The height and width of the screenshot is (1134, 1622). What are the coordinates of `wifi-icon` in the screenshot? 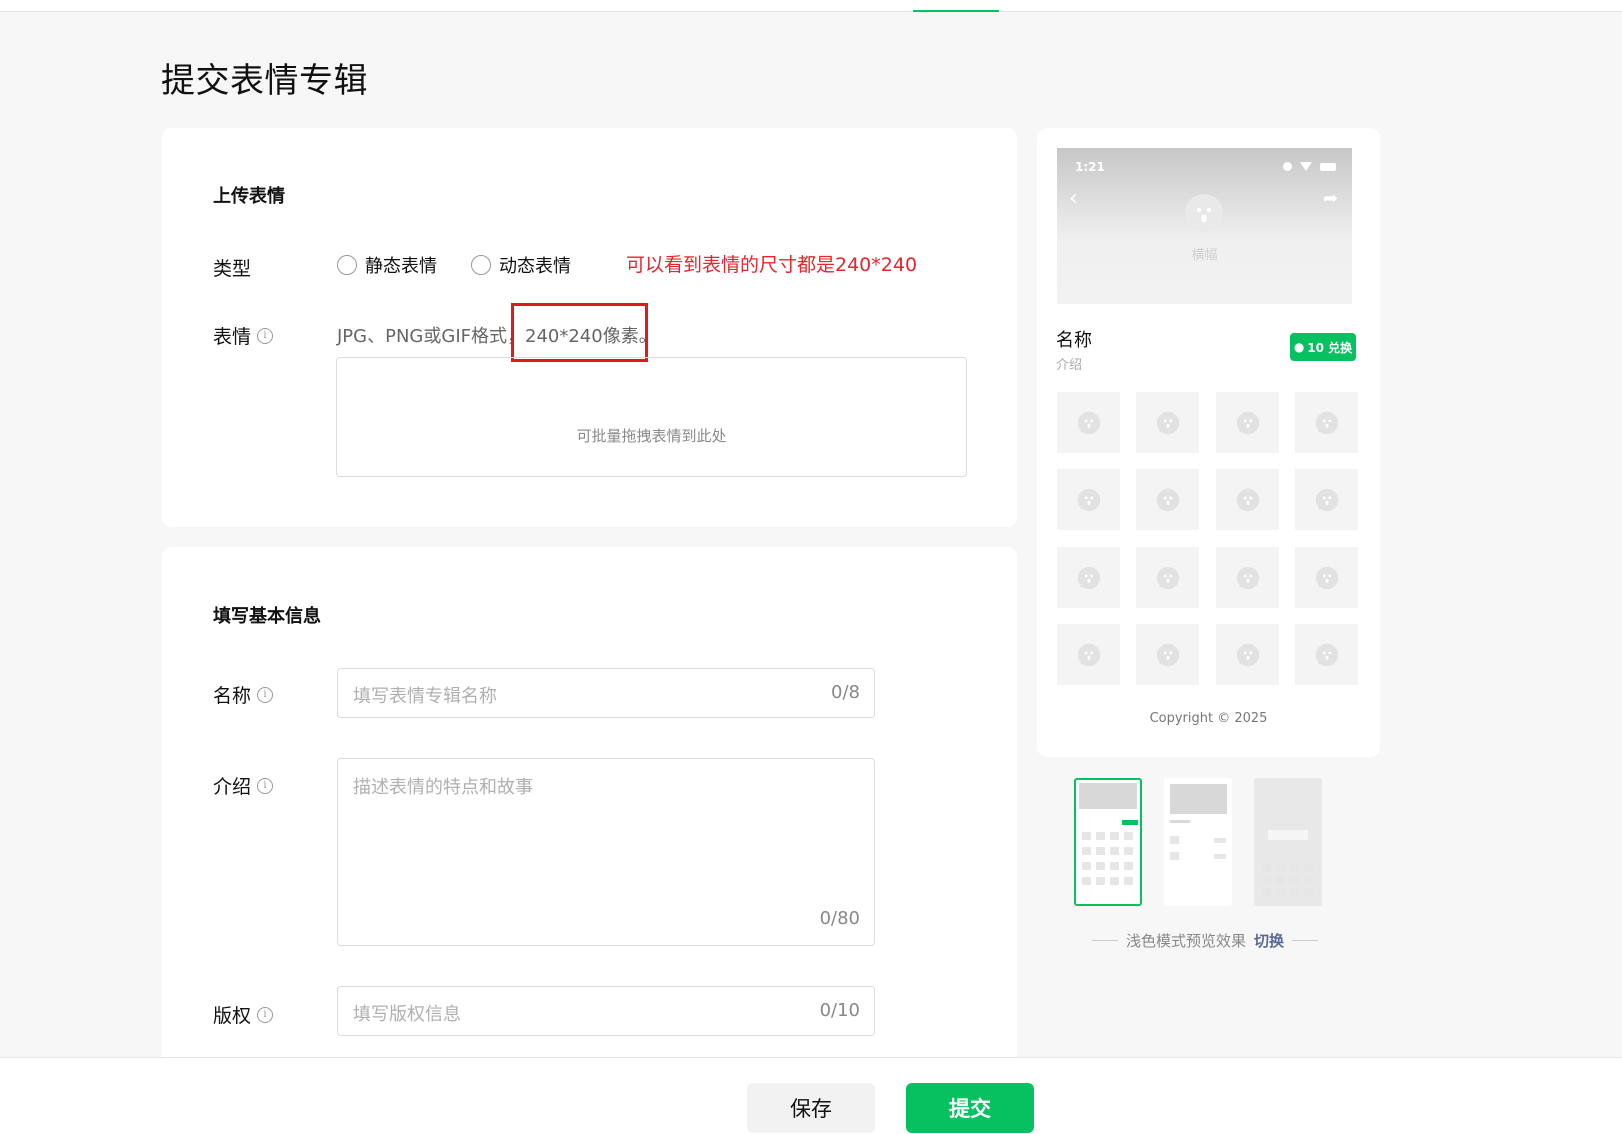 It's located at (1306, 166).